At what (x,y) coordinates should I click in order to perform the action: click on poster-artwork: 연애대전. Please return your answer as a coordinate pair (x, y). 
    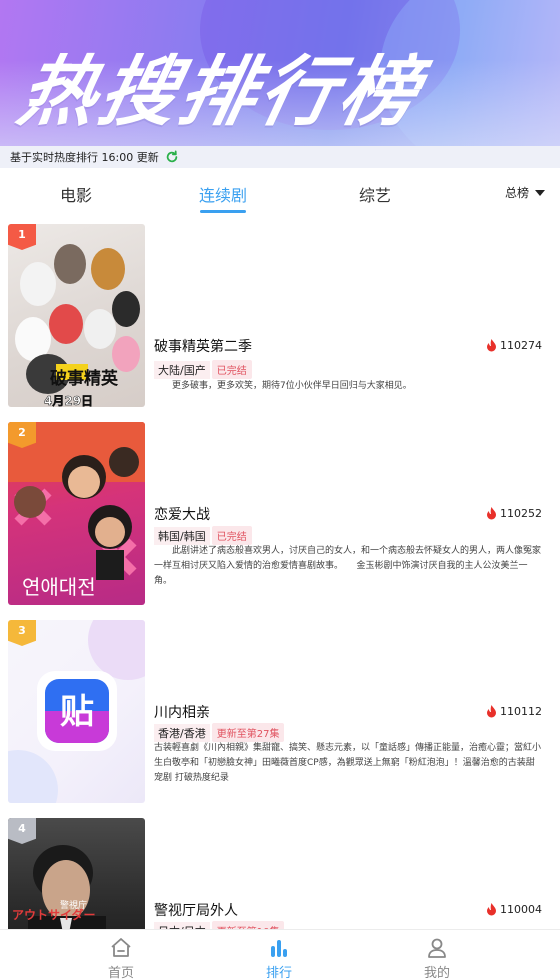
    Looking at the image, I should click on (76, 510).